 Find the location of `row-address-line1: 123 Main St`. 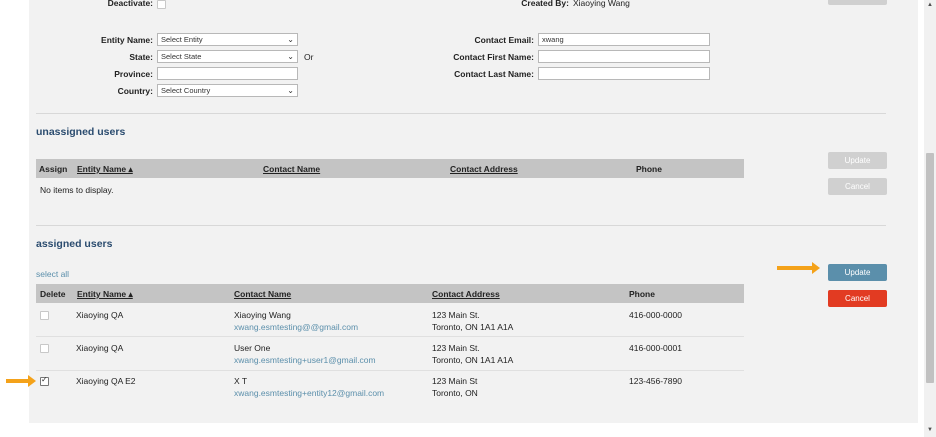

row-address-line1: 123 Main St is located at coordinates (455, 381).